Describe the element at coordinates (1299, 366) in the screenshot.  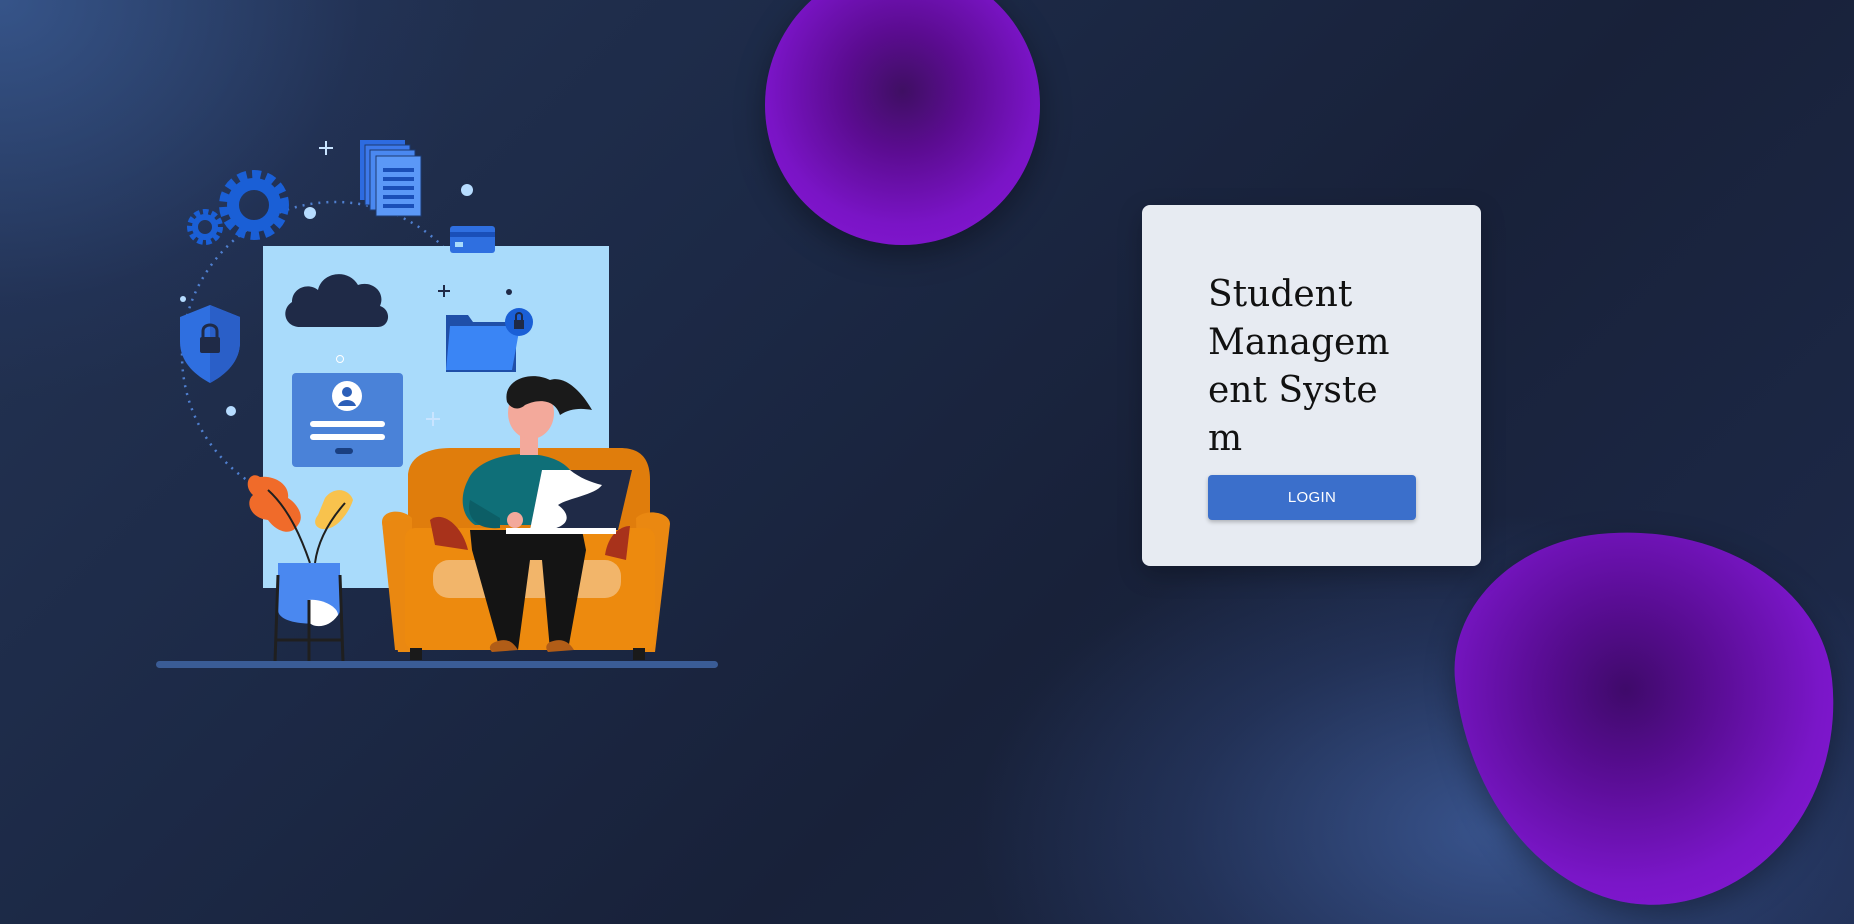
I see `app-title: Student Management System` at that location.